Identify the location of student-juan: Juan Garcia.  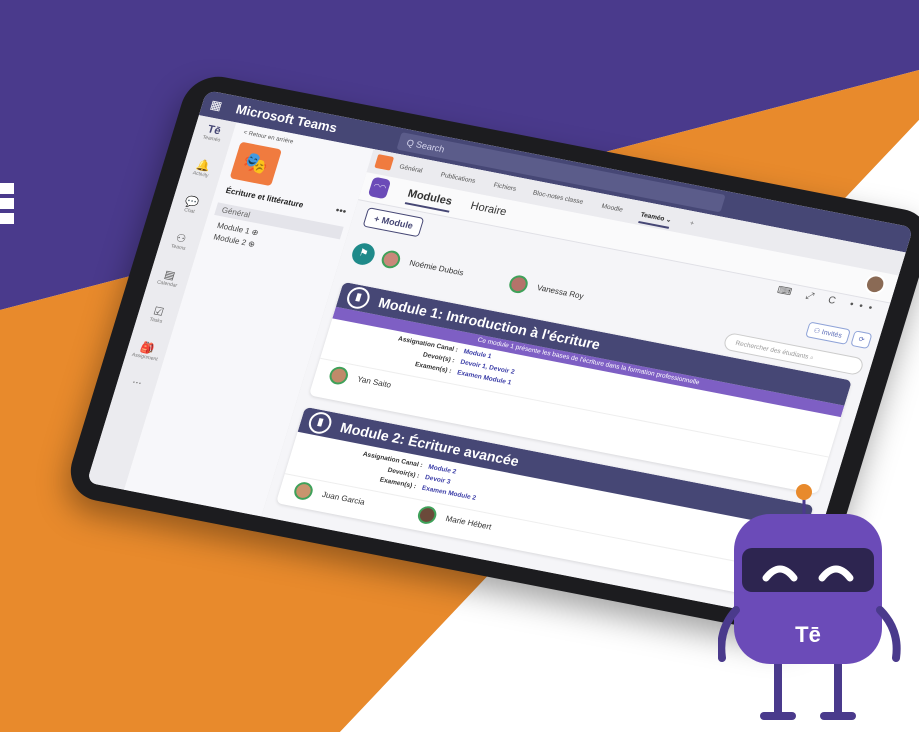
(329, 496).